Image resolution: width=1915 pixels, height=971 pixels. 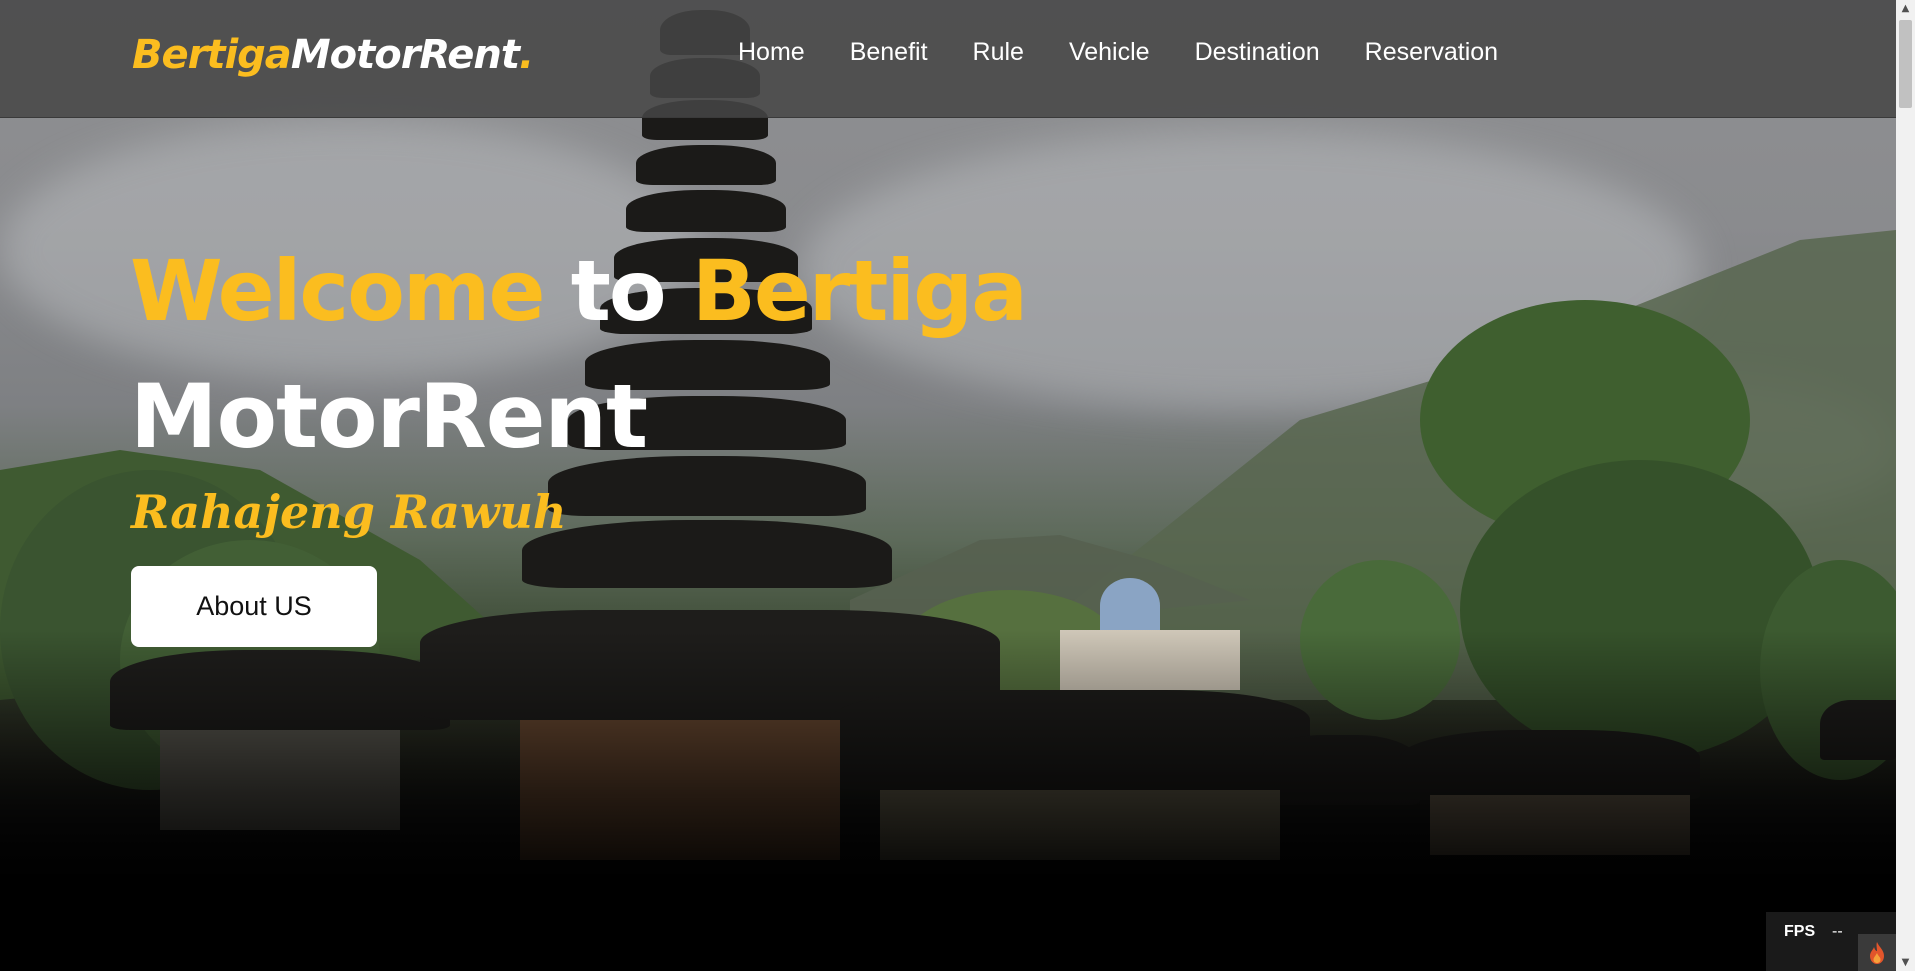 I want to click on hero-to: to, so click(x=618, y=291).